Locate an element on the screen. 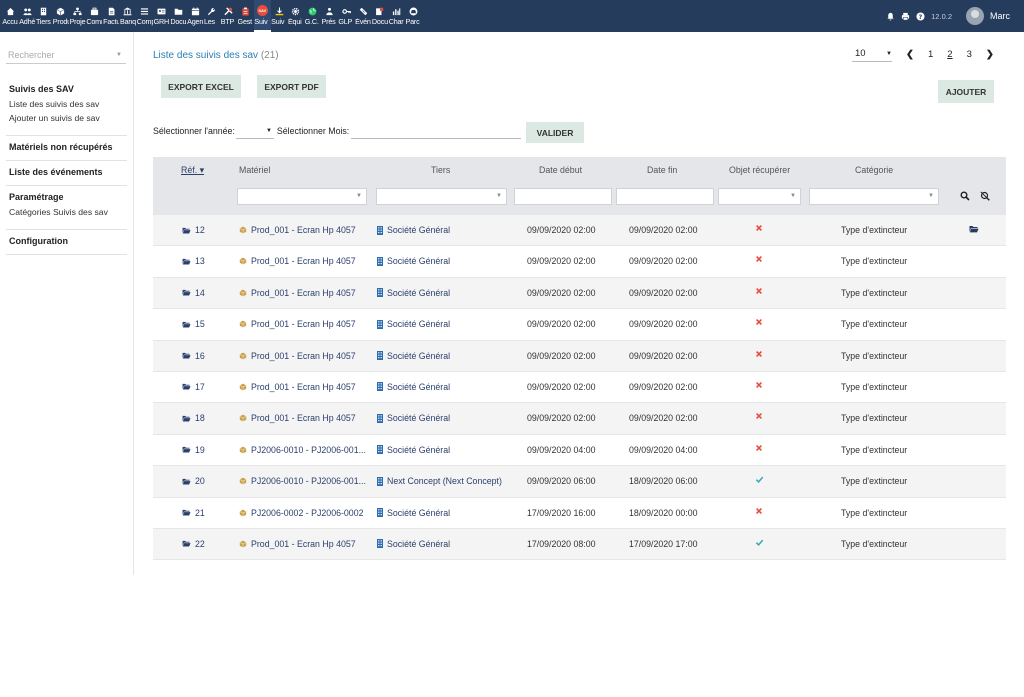  topmenu-item-21: Évén is located at coordinates (363, 16).